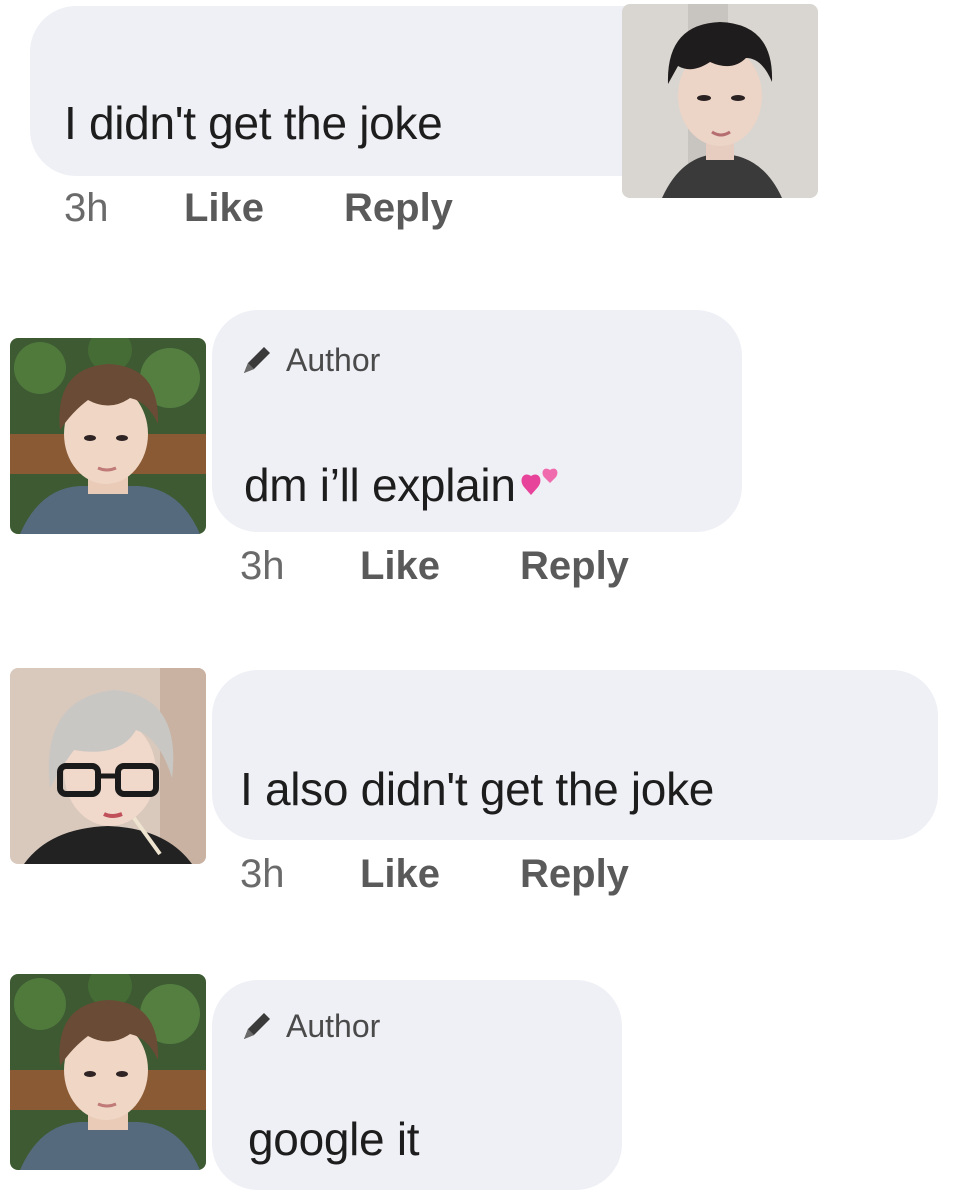 This screenshot has height=1200, width=975. What do you see at coordinates (539, 481) in the screenshot?
I see `two-hearts-icon` at bounding box center [539, 481].